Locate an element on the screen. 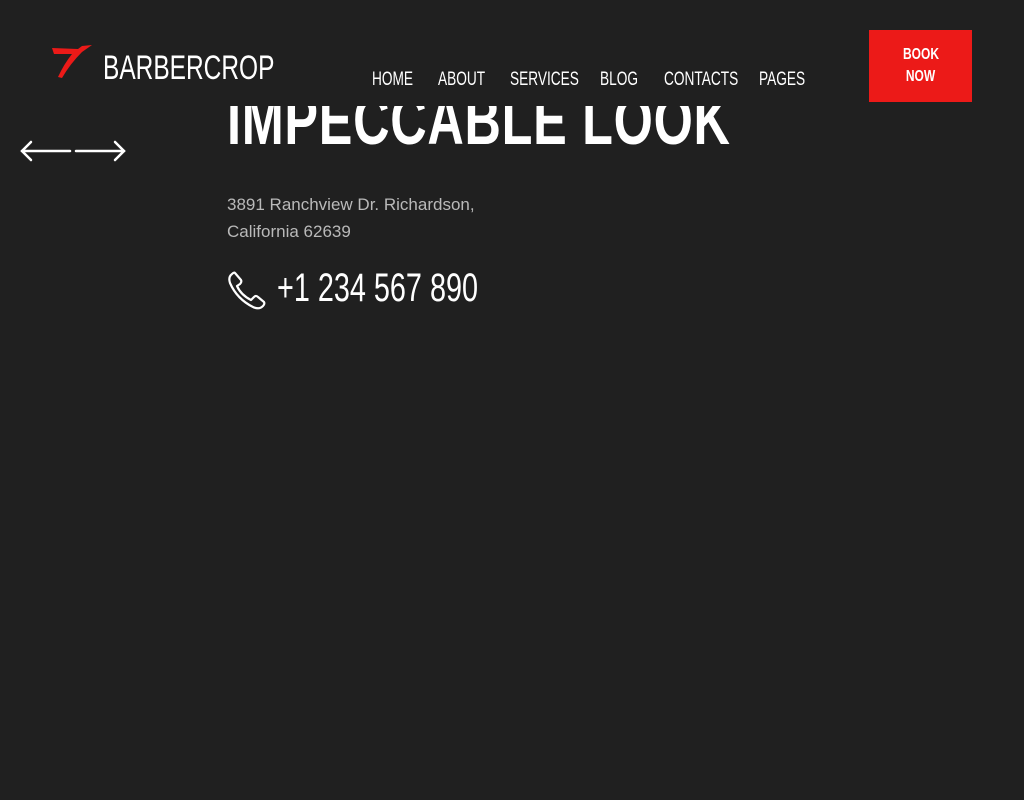  hero-title: IMPECCABLE LOOK is located at coordinates (479, 132).